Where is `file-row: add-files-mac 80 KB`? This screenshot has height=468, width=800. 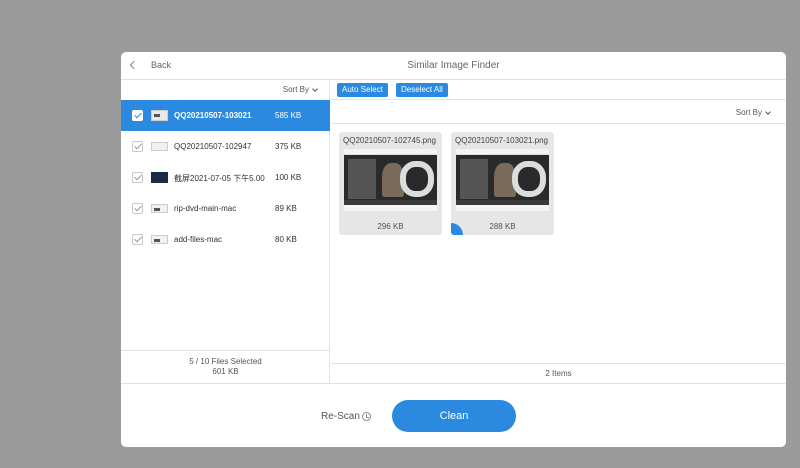 file-row: add-files-mac 80 KB is located at coordinates (225, 239).